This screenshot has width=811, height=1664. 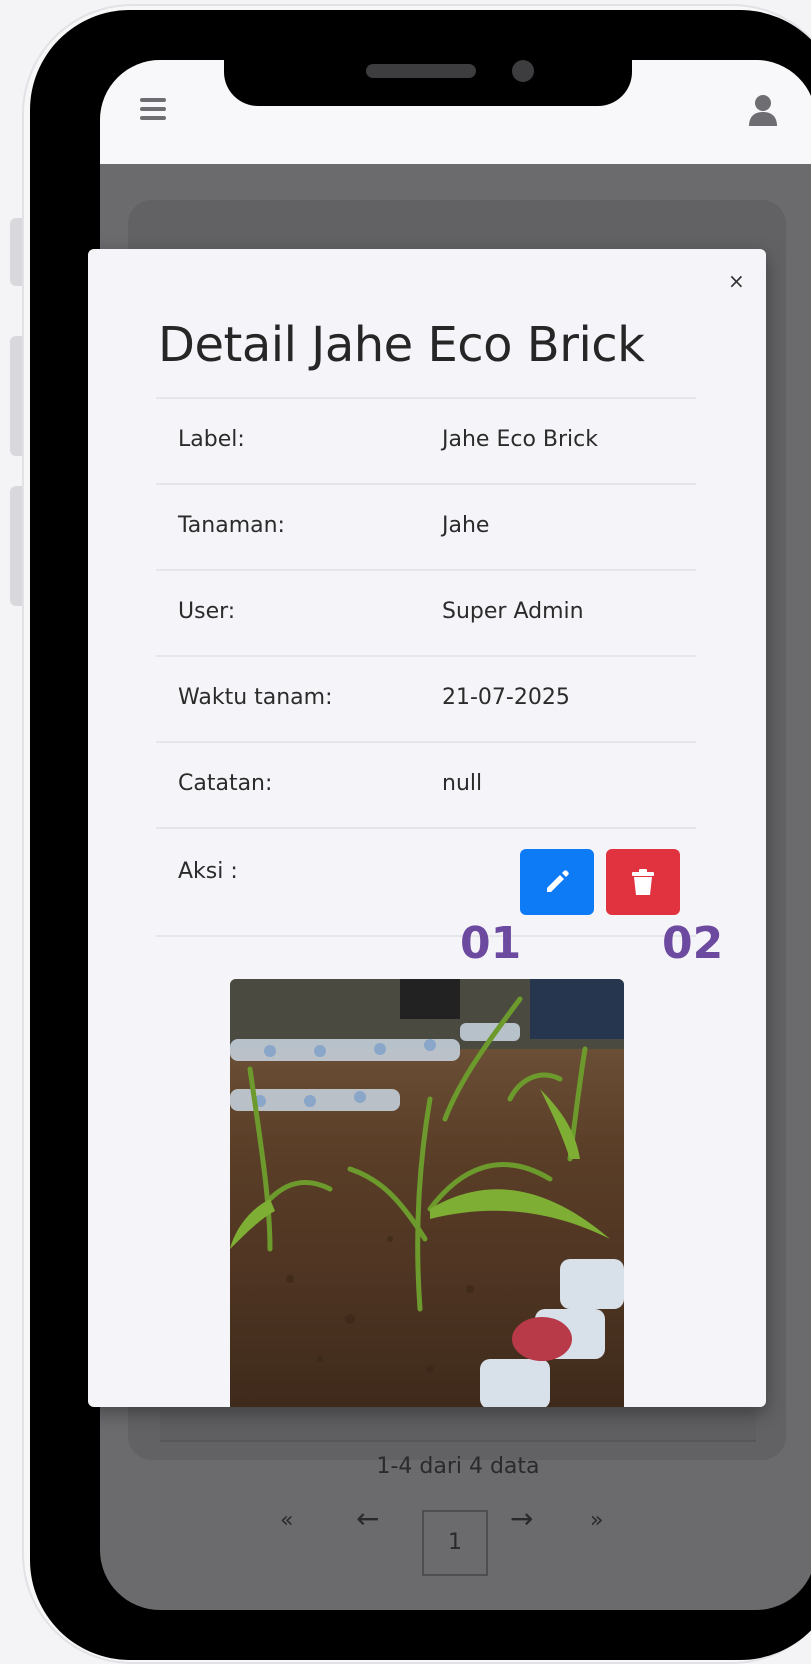 What do you see at coordinates (426, 526) in the screenshot?
I see `detail-row-tanaman: Tanaman: Jahe` at bounding box center [426, 526].